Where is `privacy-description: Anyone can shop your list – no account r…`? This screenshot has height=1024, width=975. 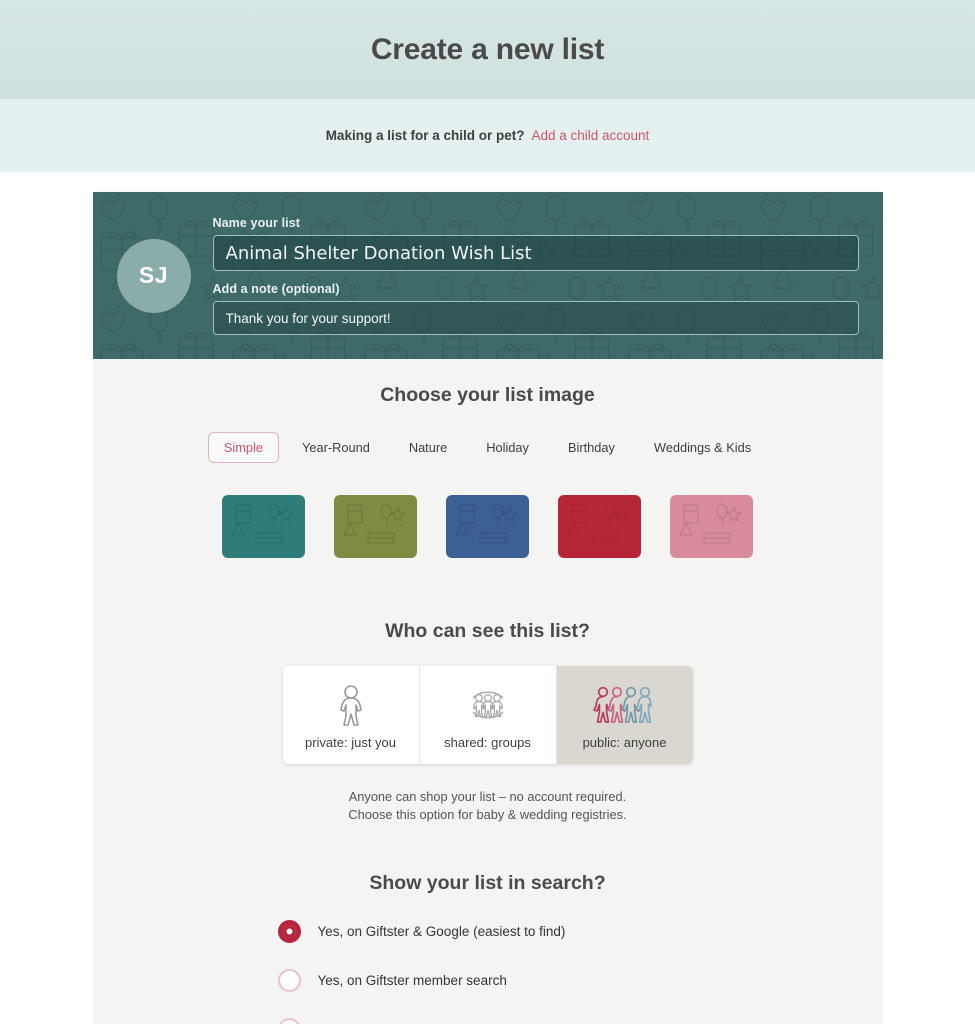
privacy-description: Anyone can shop your list – no account r… is located at coordinates (488, 806).